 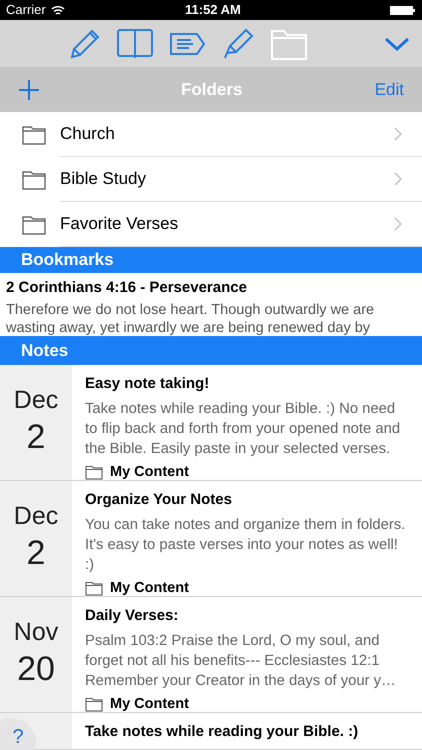 What do you see at coordinates (26, 10) in the screenshot?
I see `carrier-label: Carrier` at bounding box center [26, 10].